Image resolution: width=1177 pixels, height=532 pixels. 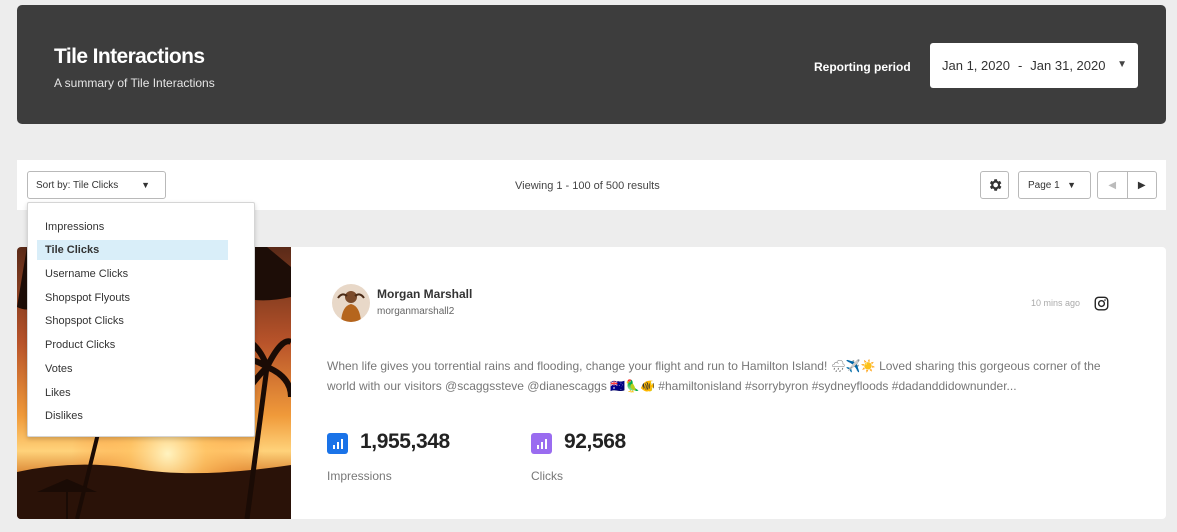 I want to click on user-handle: morganmarshall2, so click(x=415, y=311).